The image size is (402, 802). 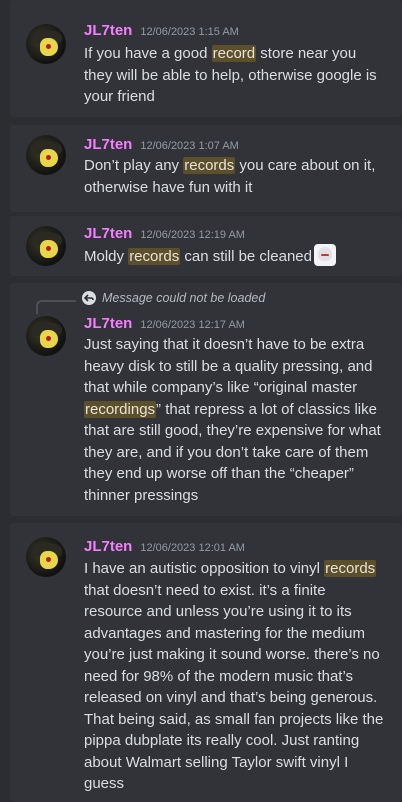 I want to click on timestamp: 12/06/2023 1:07 AM, so click(x=189, y=146).